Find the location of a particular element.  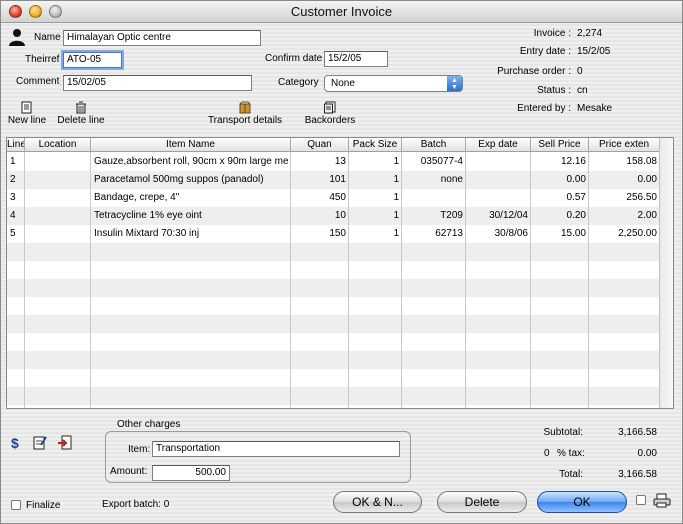

cell-line: 5 is located at coordinates (16, 234).